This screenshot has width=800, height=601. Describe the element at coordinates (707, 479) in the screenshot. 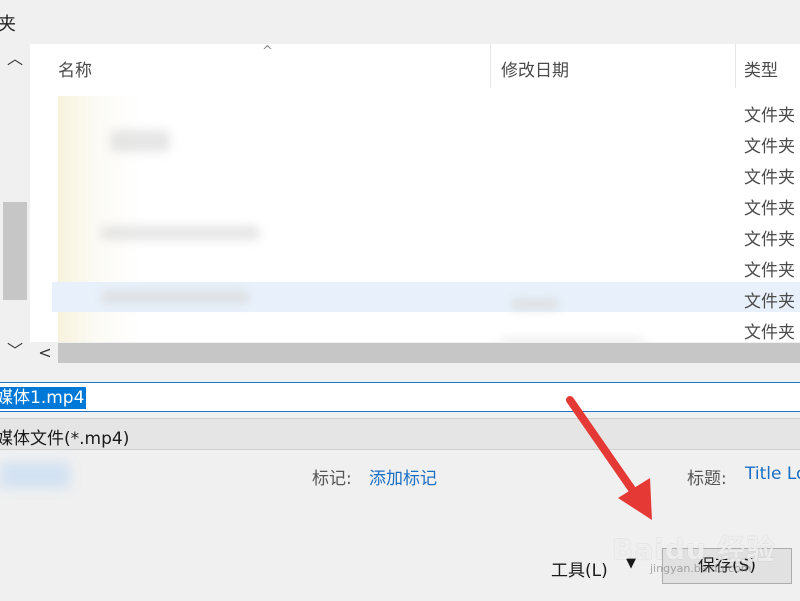

I see `title-label: 标题:` at that location.